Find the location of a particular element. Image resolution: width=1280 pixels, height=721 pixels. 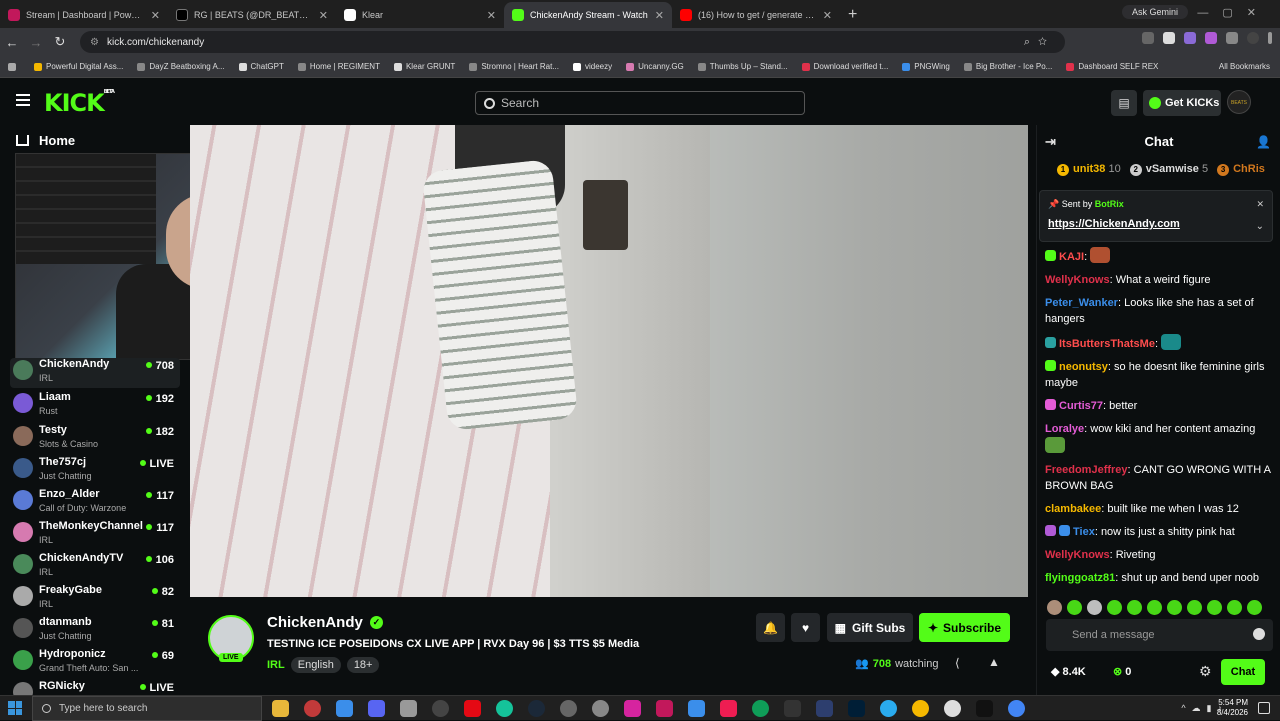

sidebar-item-home: Home is located at coordinates (45, 140).